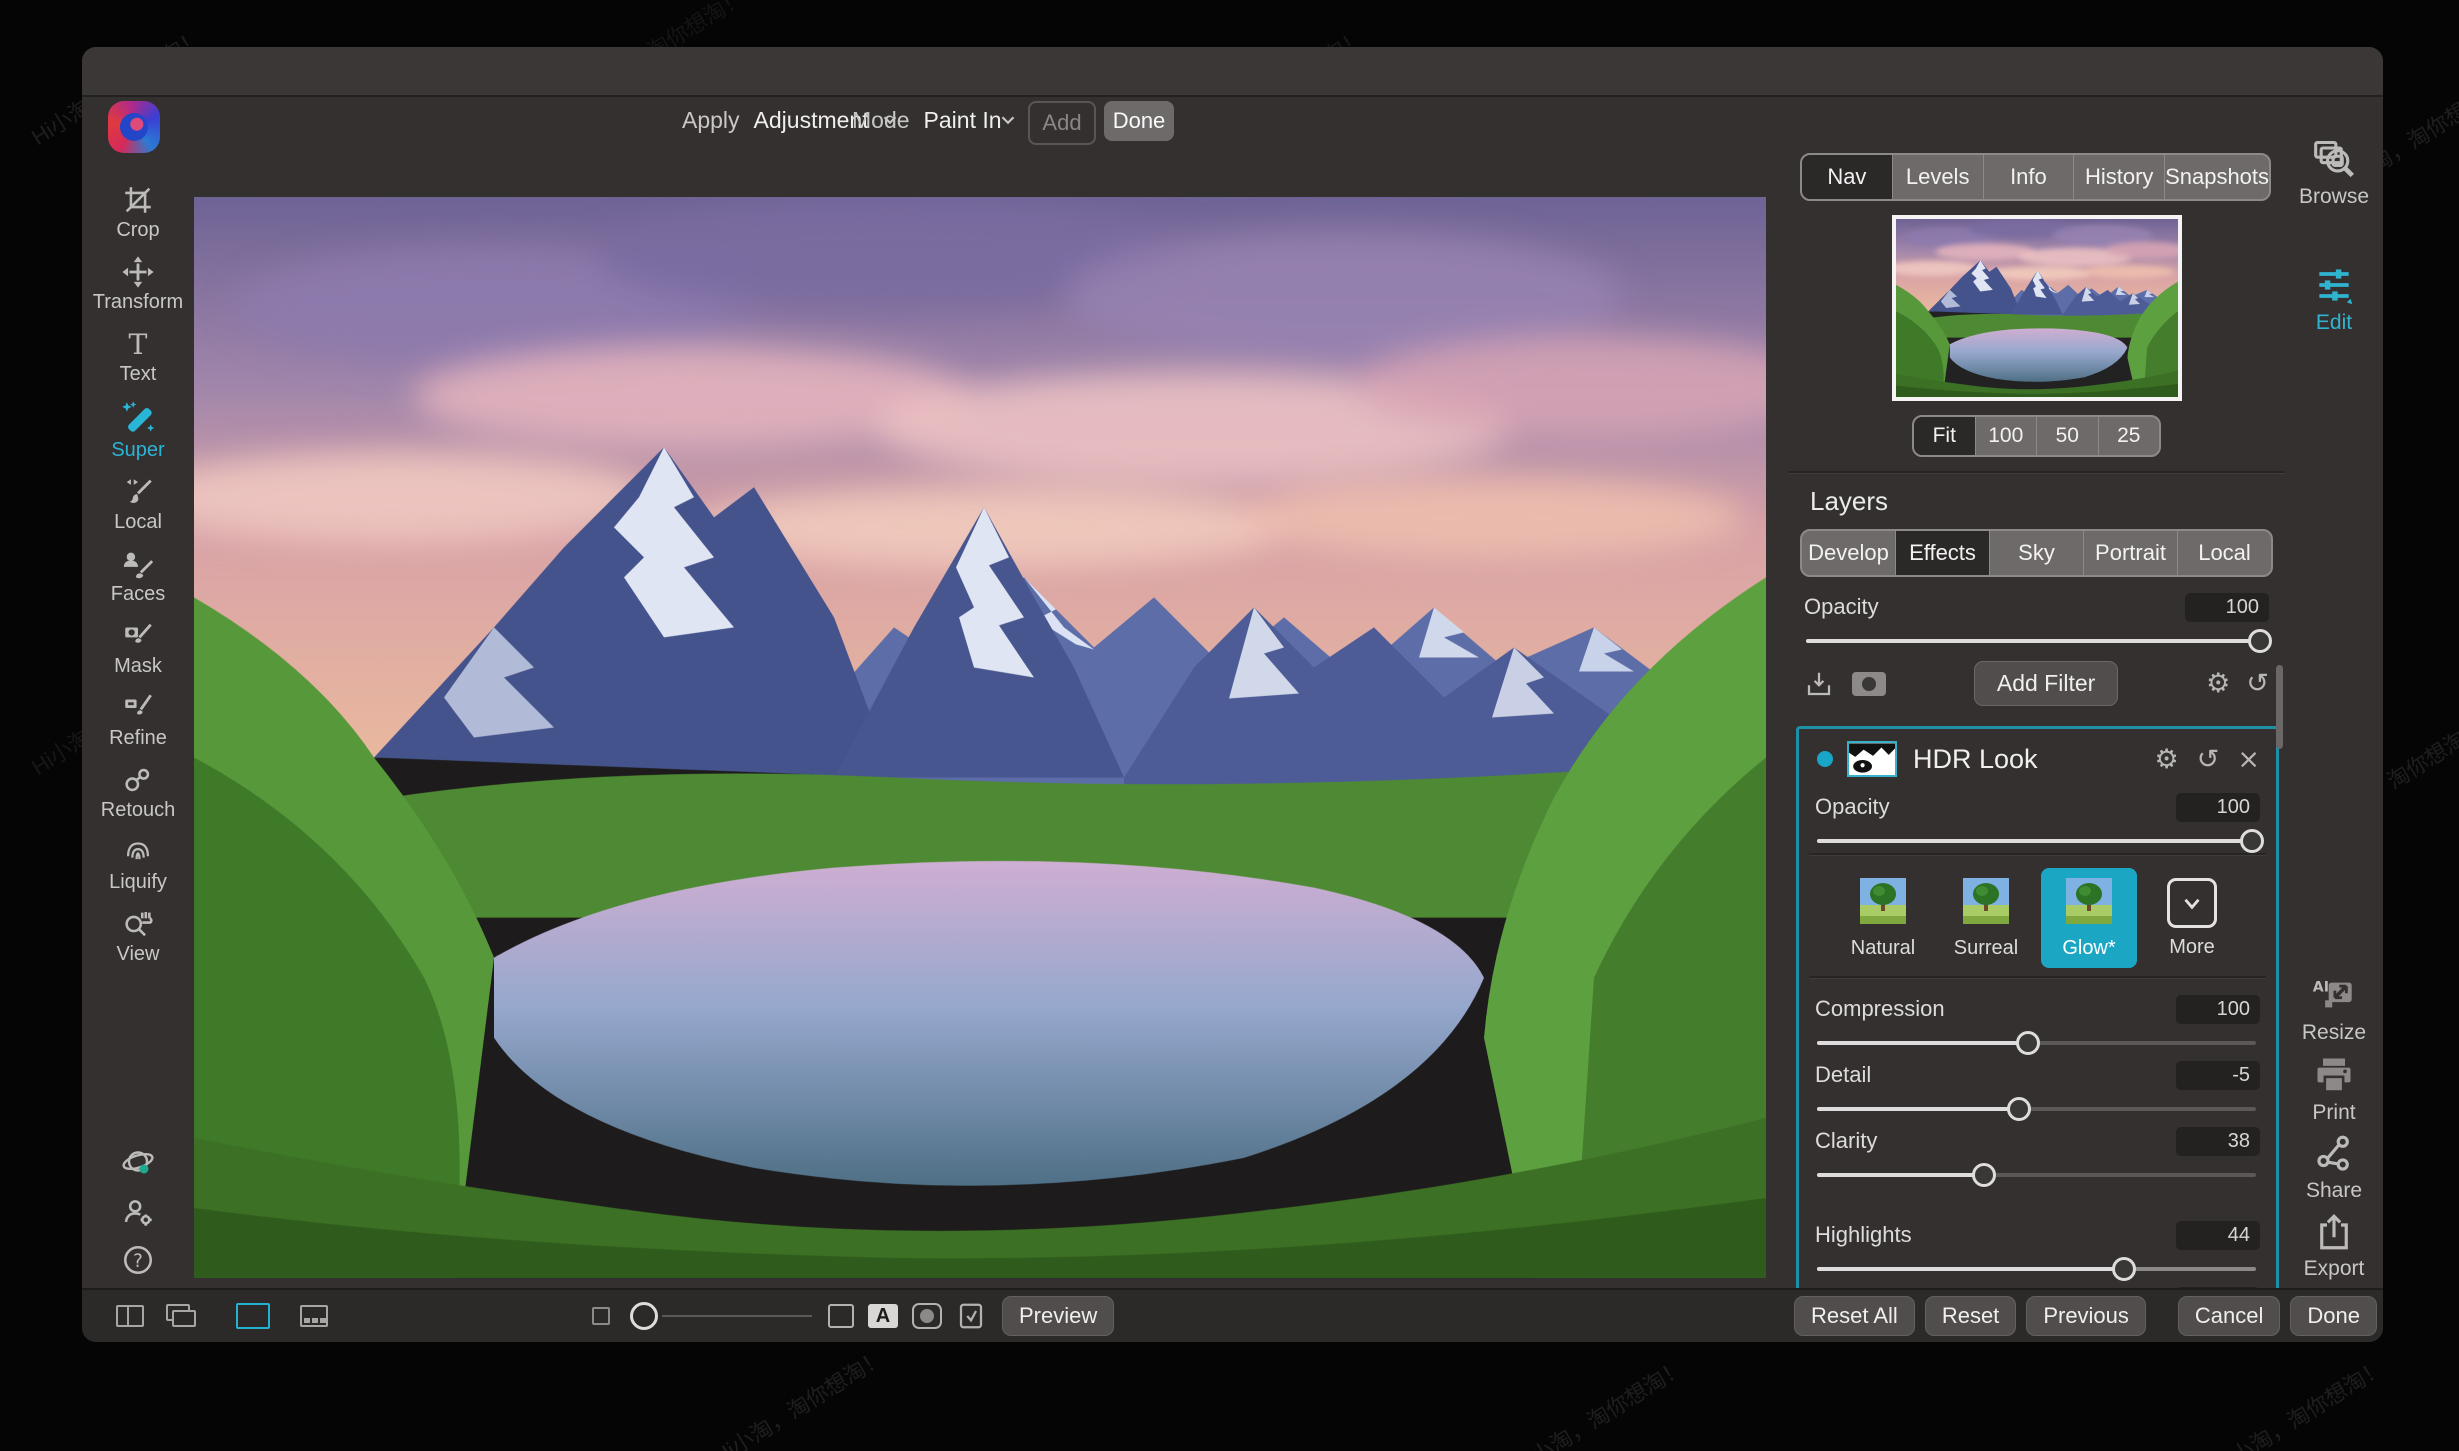 This screenshot has width=2459, height=1451. What do you see at coordinates (1970, 1316) in the screenshot?
I see `reset-button: Reset` at bounding box center [1970, 1316].